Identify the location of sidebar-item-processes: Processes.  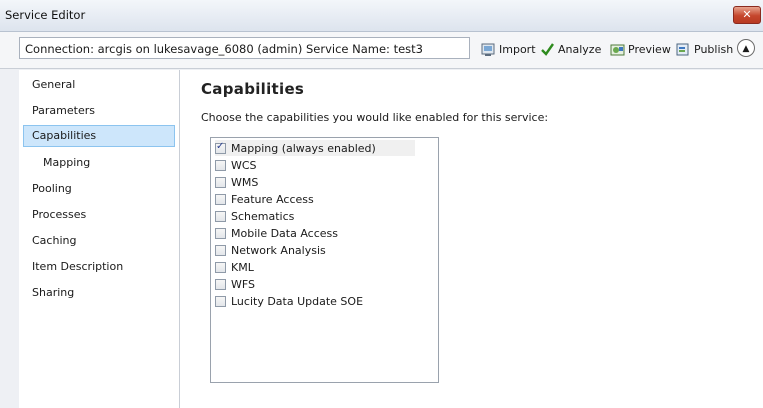
(59, 214).